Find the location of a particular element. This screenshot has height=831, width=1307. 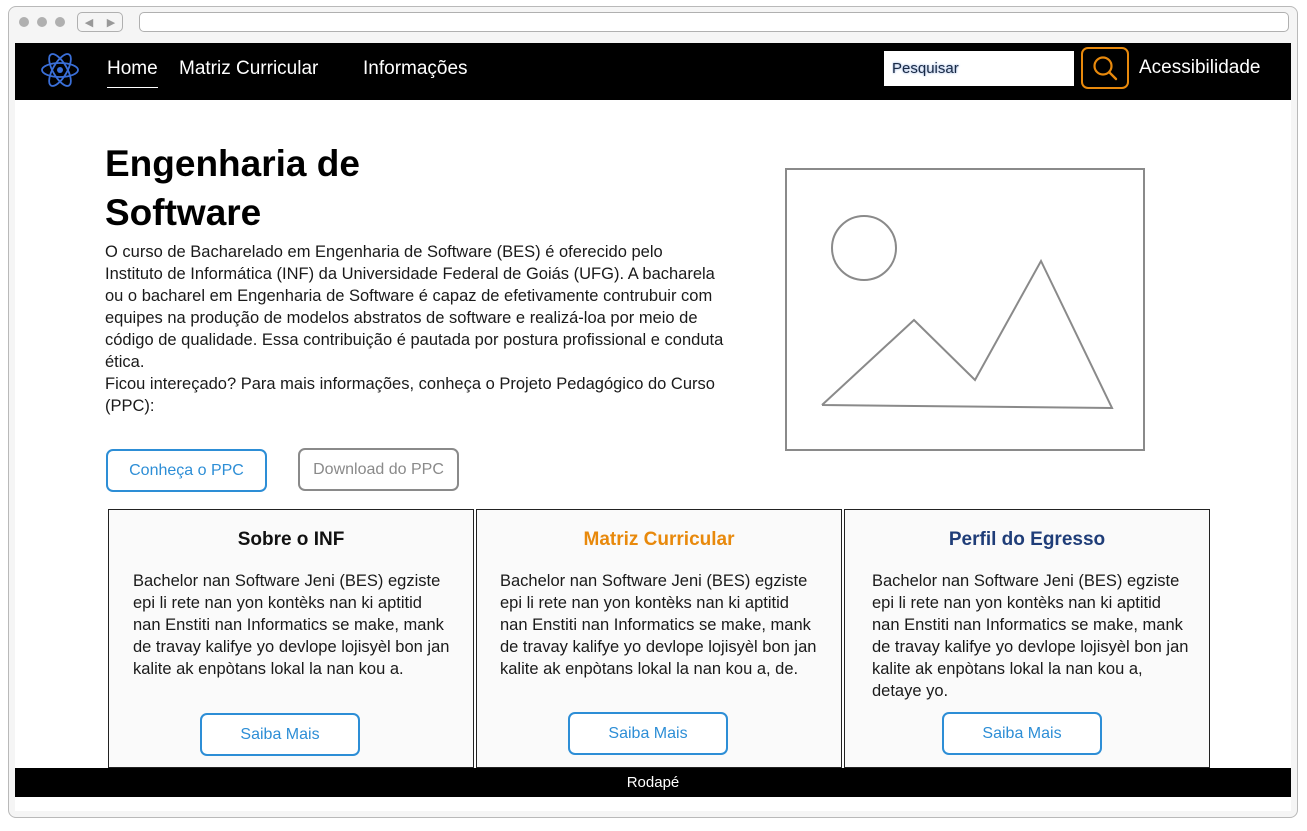

conheca-ppc-button: Conheça o PPC is located at coordinates (186, 470).